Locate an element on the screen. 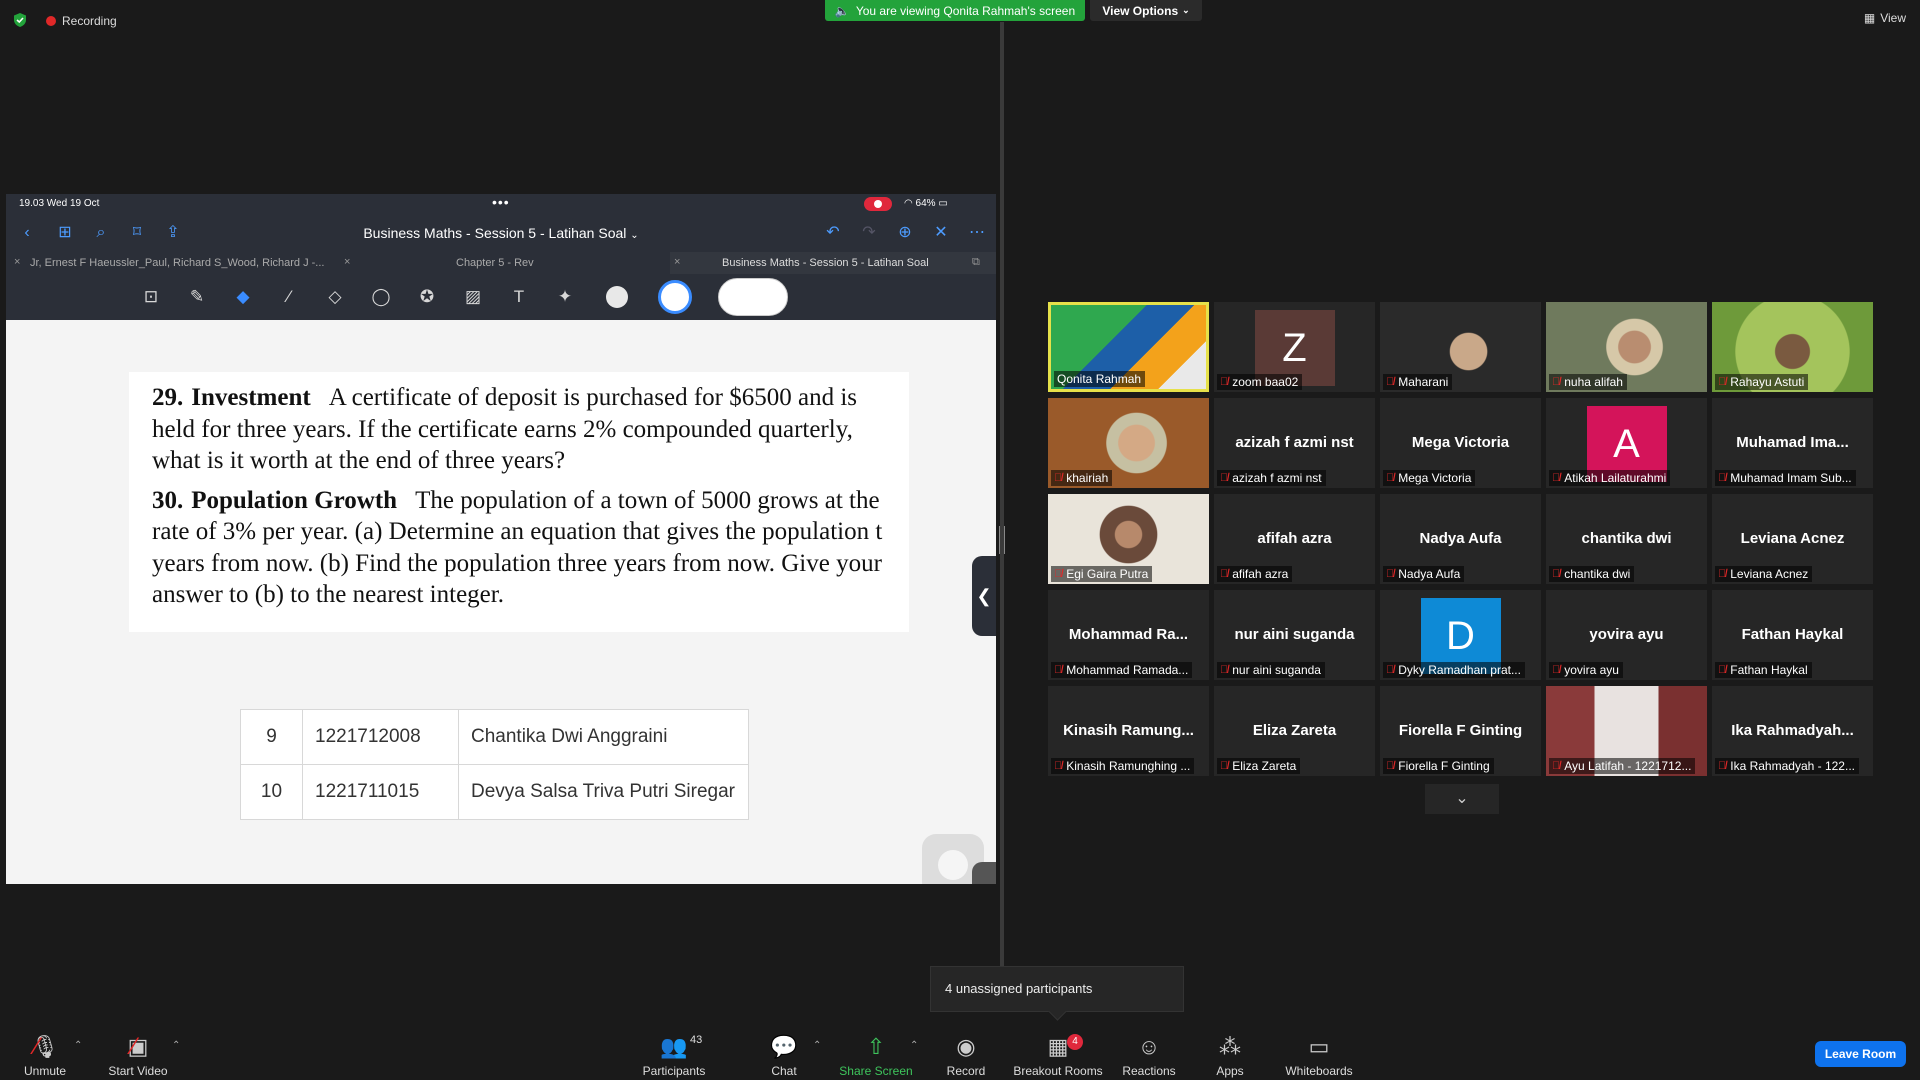  scan-text-icon: ⊡ is located at coordinates (151, 297).